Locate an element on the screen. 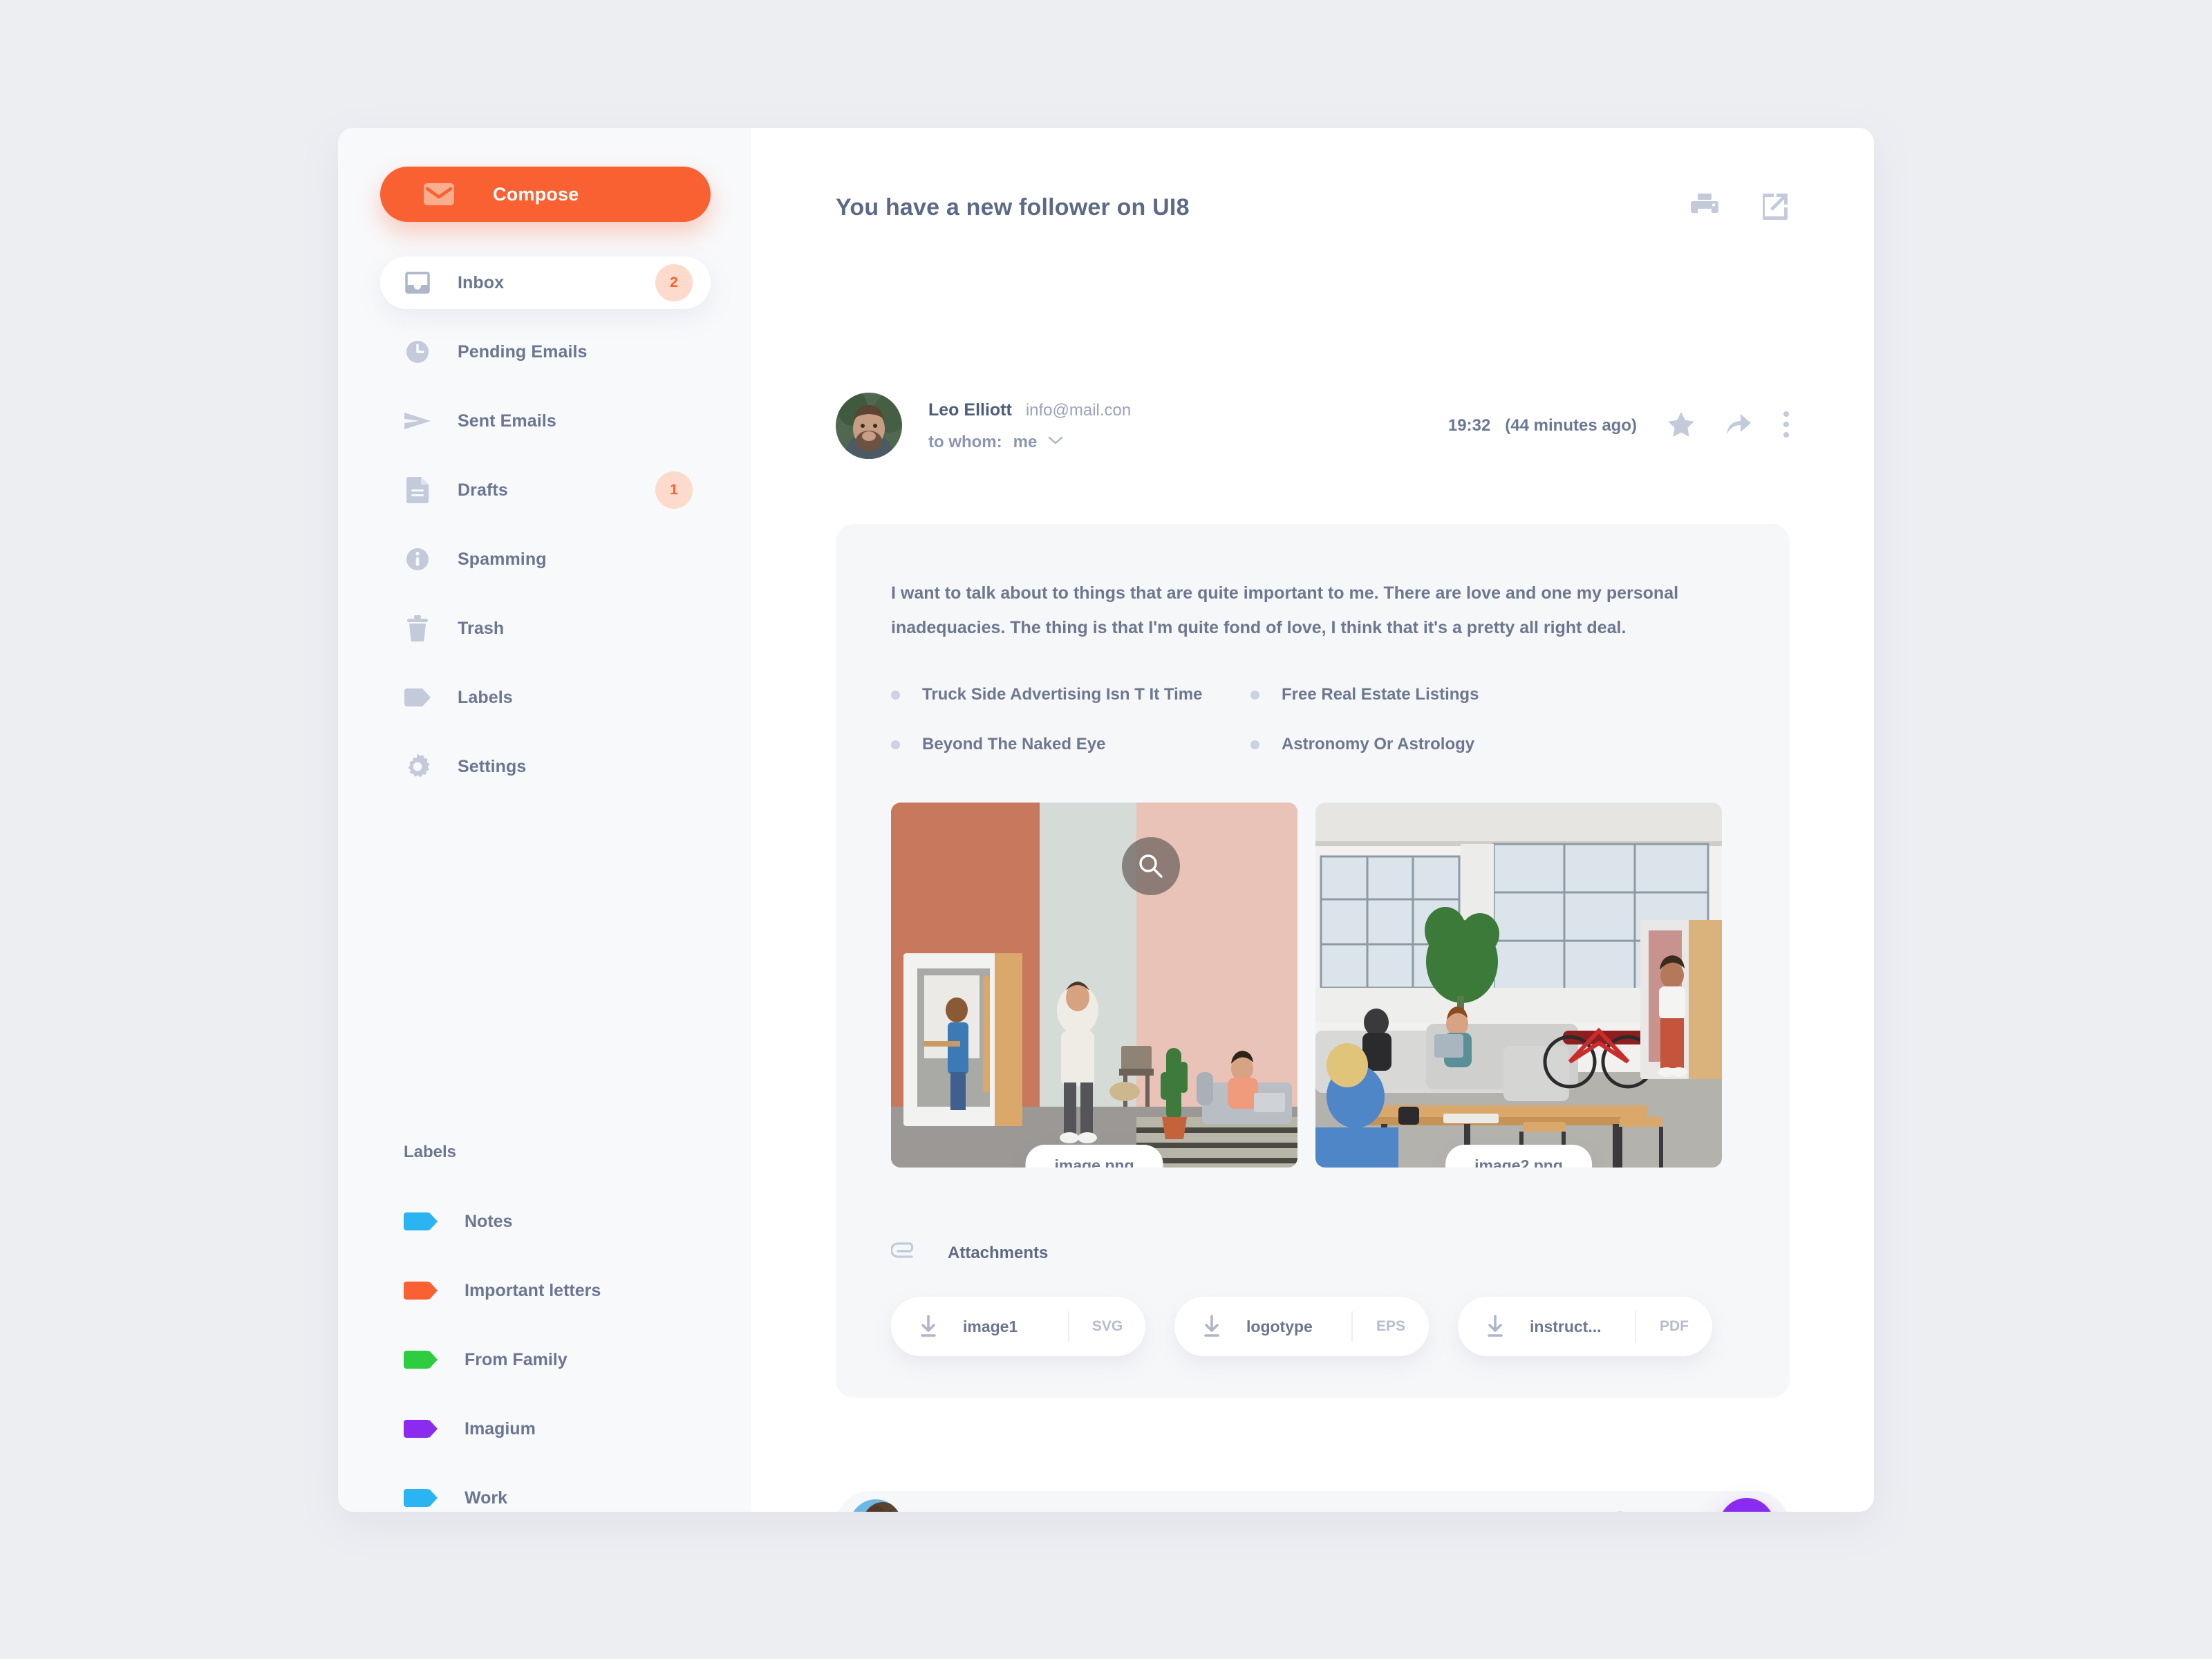 The image size is (2212, 1659). sidebar-item-labels: Labels is located at coordinates (545, 698).